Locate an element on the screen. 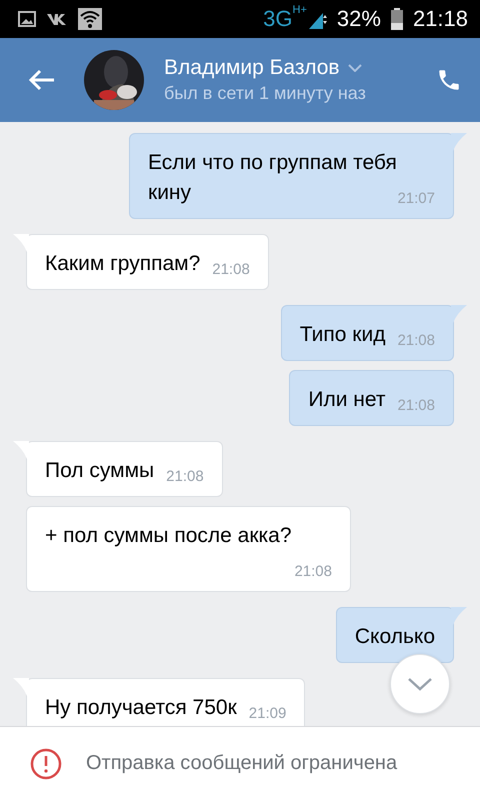  message-text: Каким группам? is located at coordinates (122, 263).